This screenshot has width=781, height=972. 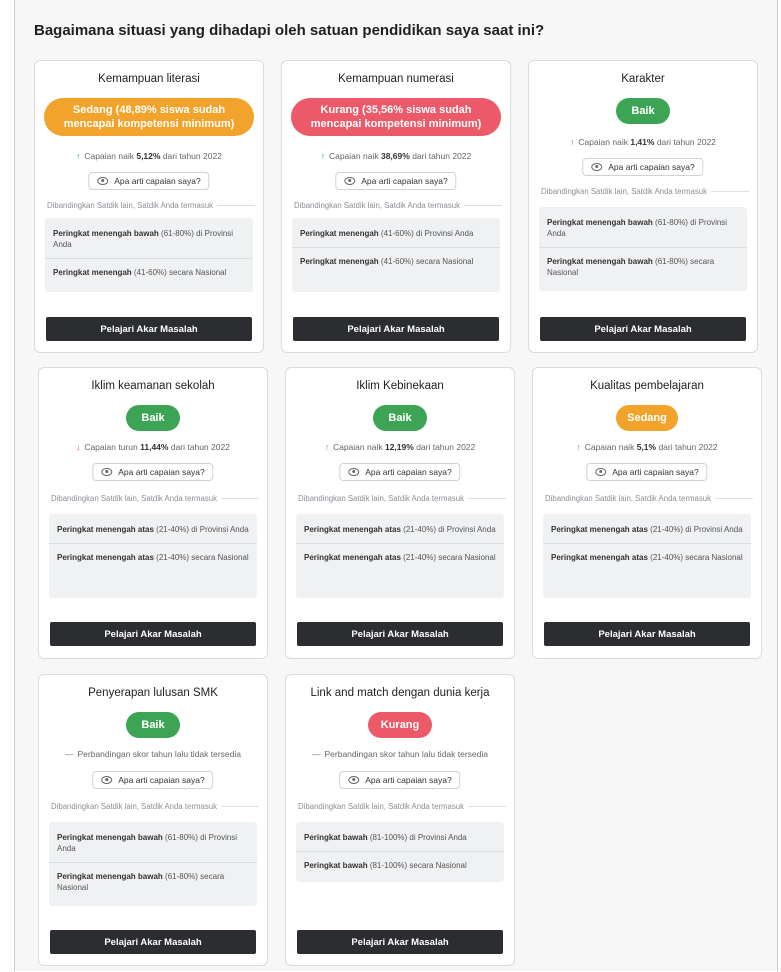 I want to click on trend-text: ↓ Capaian turun 11,44% dari tahun 2022, so click(x=153, y=447).